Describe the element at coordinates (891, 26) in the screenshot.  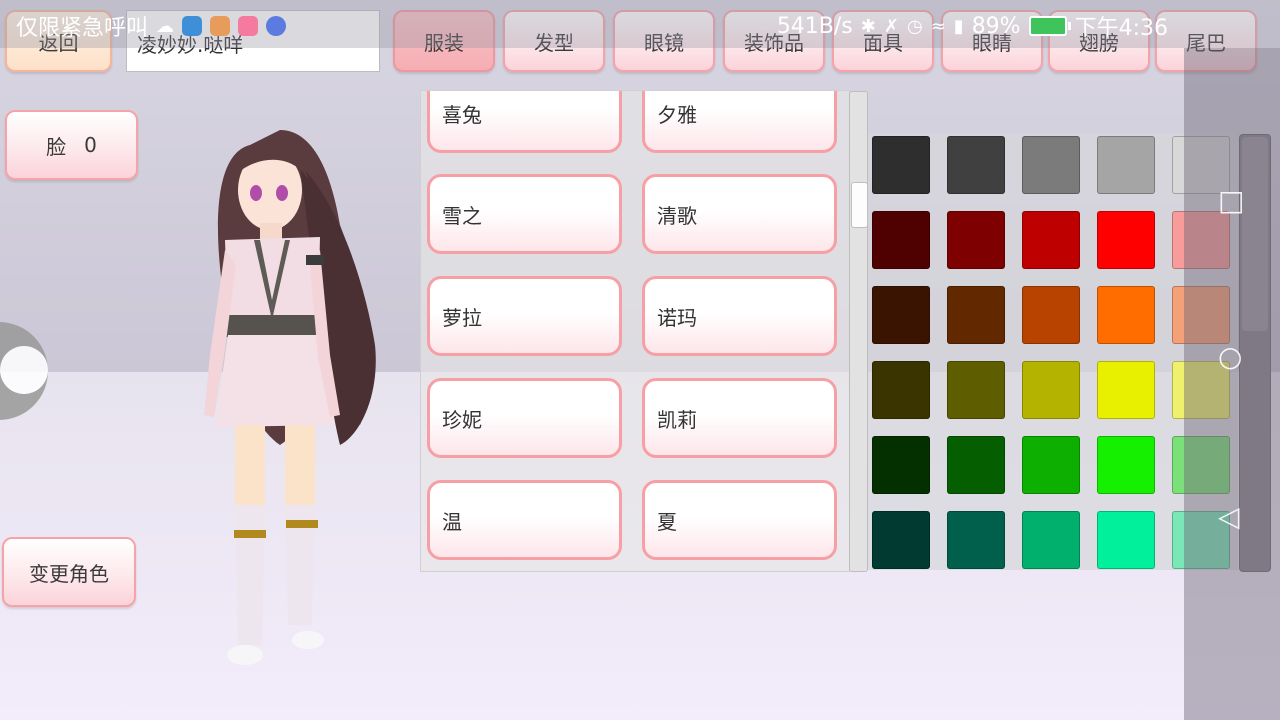
I see `mute-icon: ✗` at that location.